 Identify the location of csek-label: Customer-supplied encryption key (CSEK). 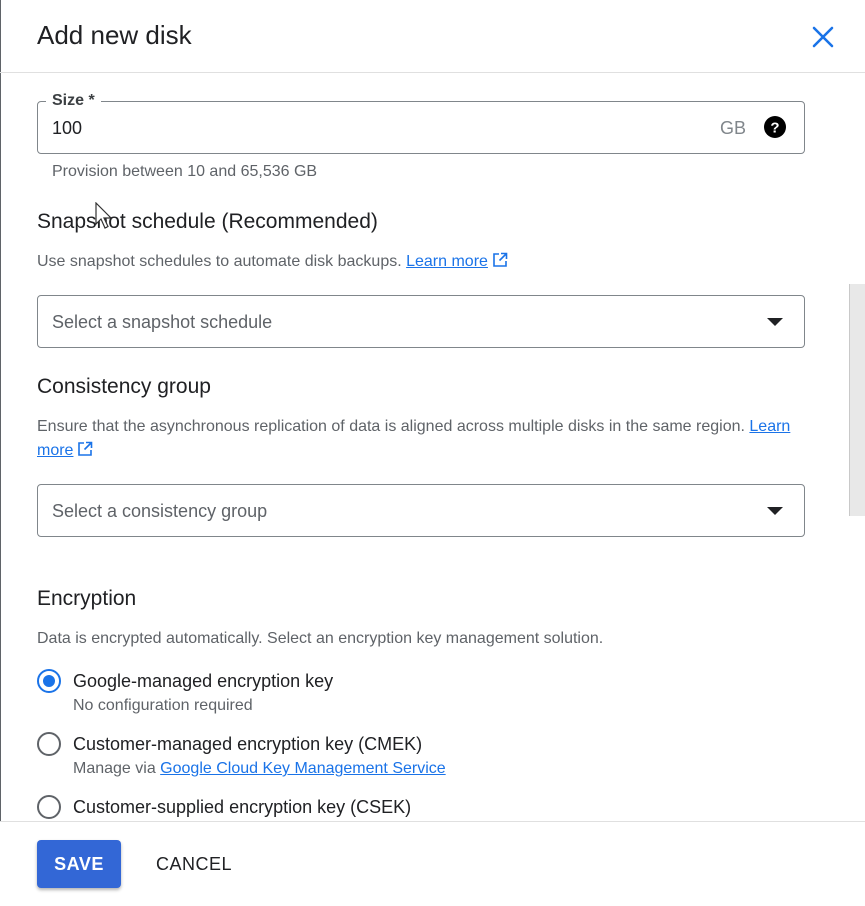
(242, 807).